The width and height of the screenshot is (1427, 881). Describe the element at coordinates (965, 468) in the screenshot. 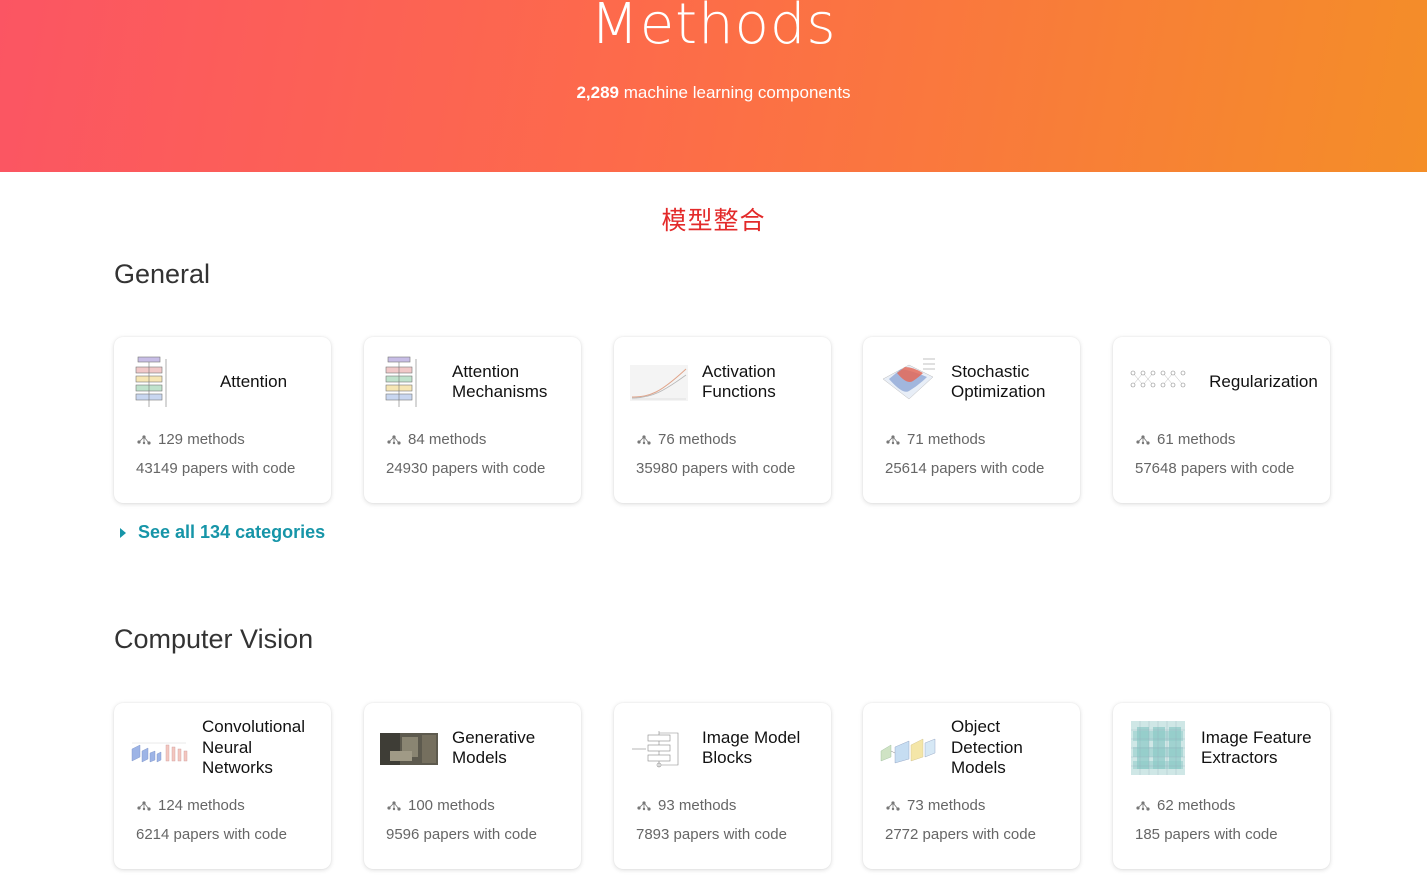

I see `papers-count: 25614 papers with code` at that location.